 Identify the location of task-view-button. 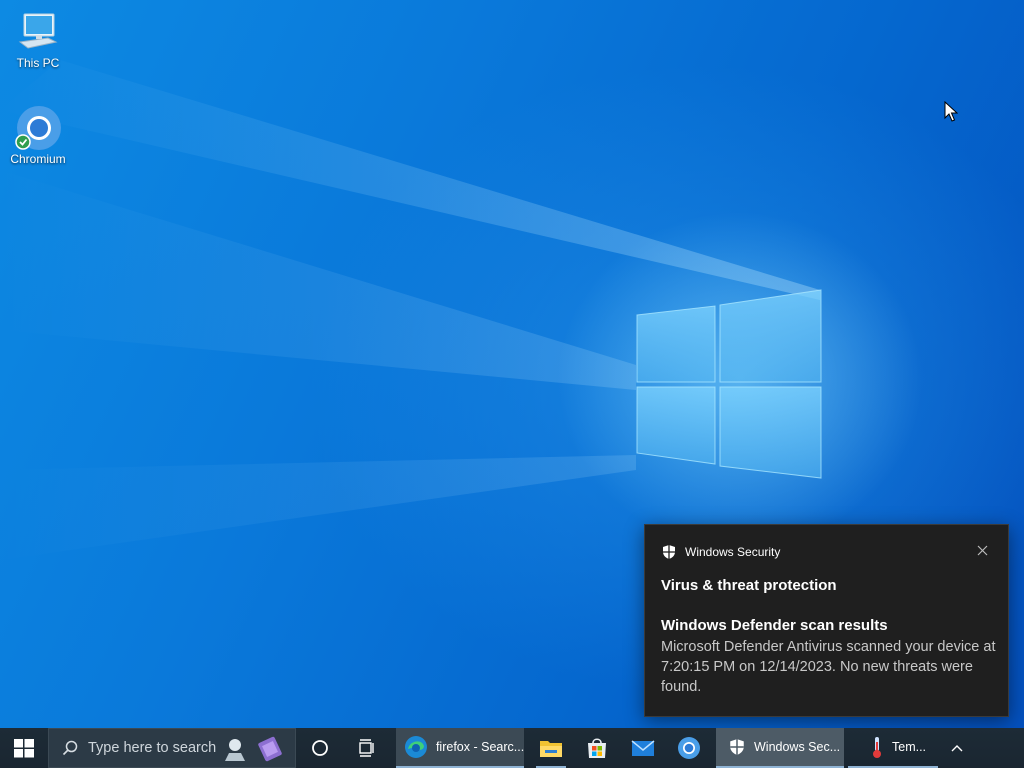
(368, 748).